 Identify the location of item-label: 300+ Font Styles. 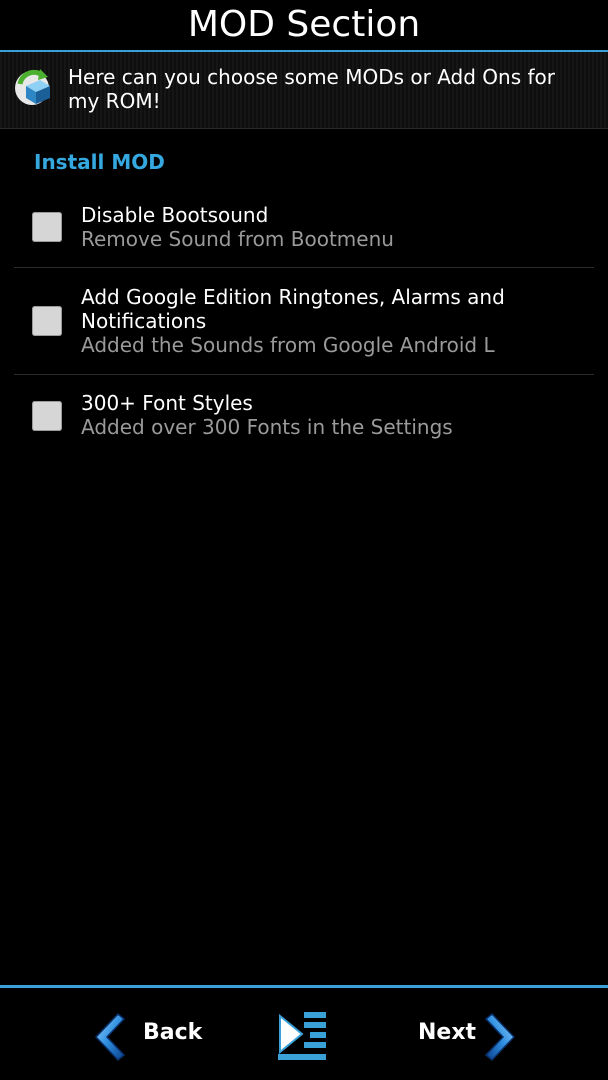
(167, 403).